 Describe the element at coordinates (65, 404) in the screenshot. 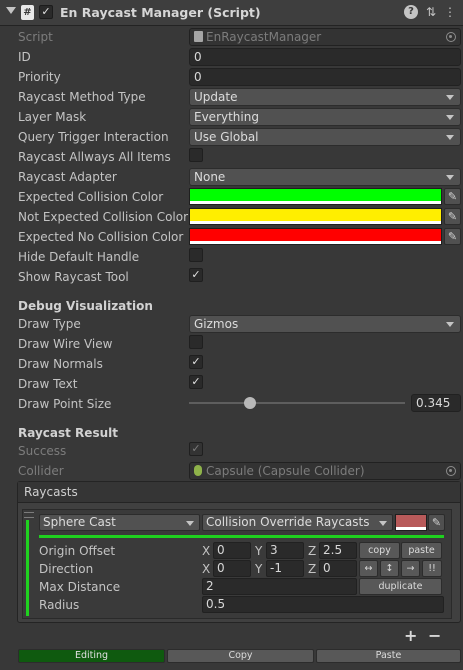

I see `draw-point-size-label: Draw Point Size` at that location.